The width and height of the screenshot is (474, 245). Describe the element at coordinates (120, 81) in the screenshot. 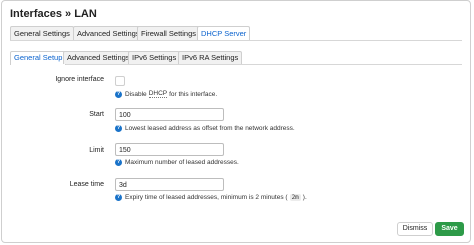

I see `ignore-interface-checkbox` at that location.